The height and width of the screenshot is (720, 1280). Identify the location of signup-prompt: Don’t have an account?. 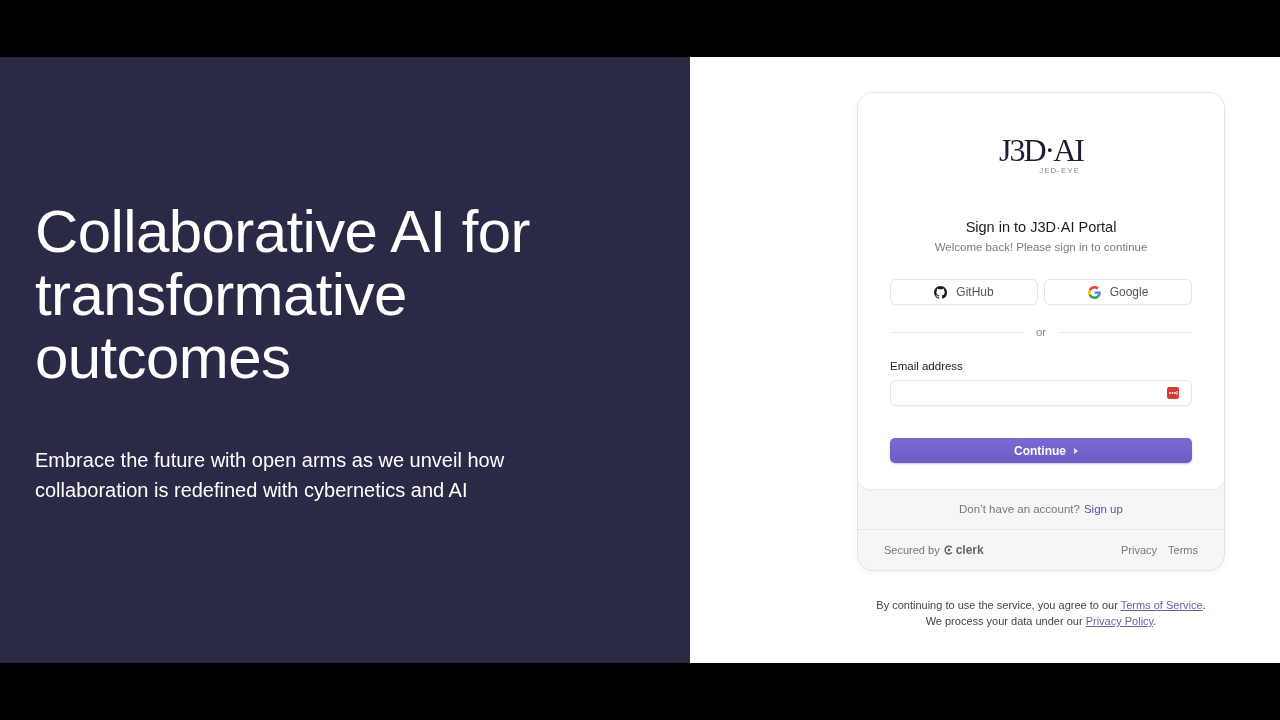
(1019, 509).